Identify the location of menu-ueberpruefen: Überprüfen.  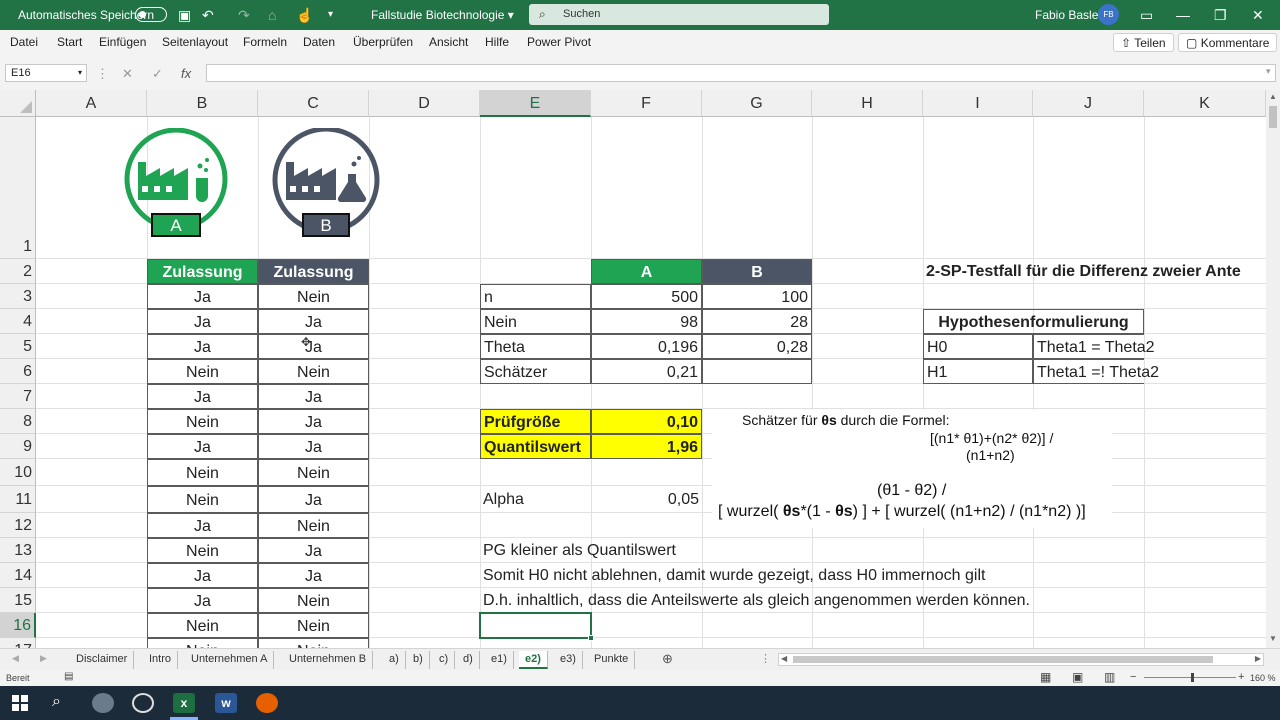
(383, 42).